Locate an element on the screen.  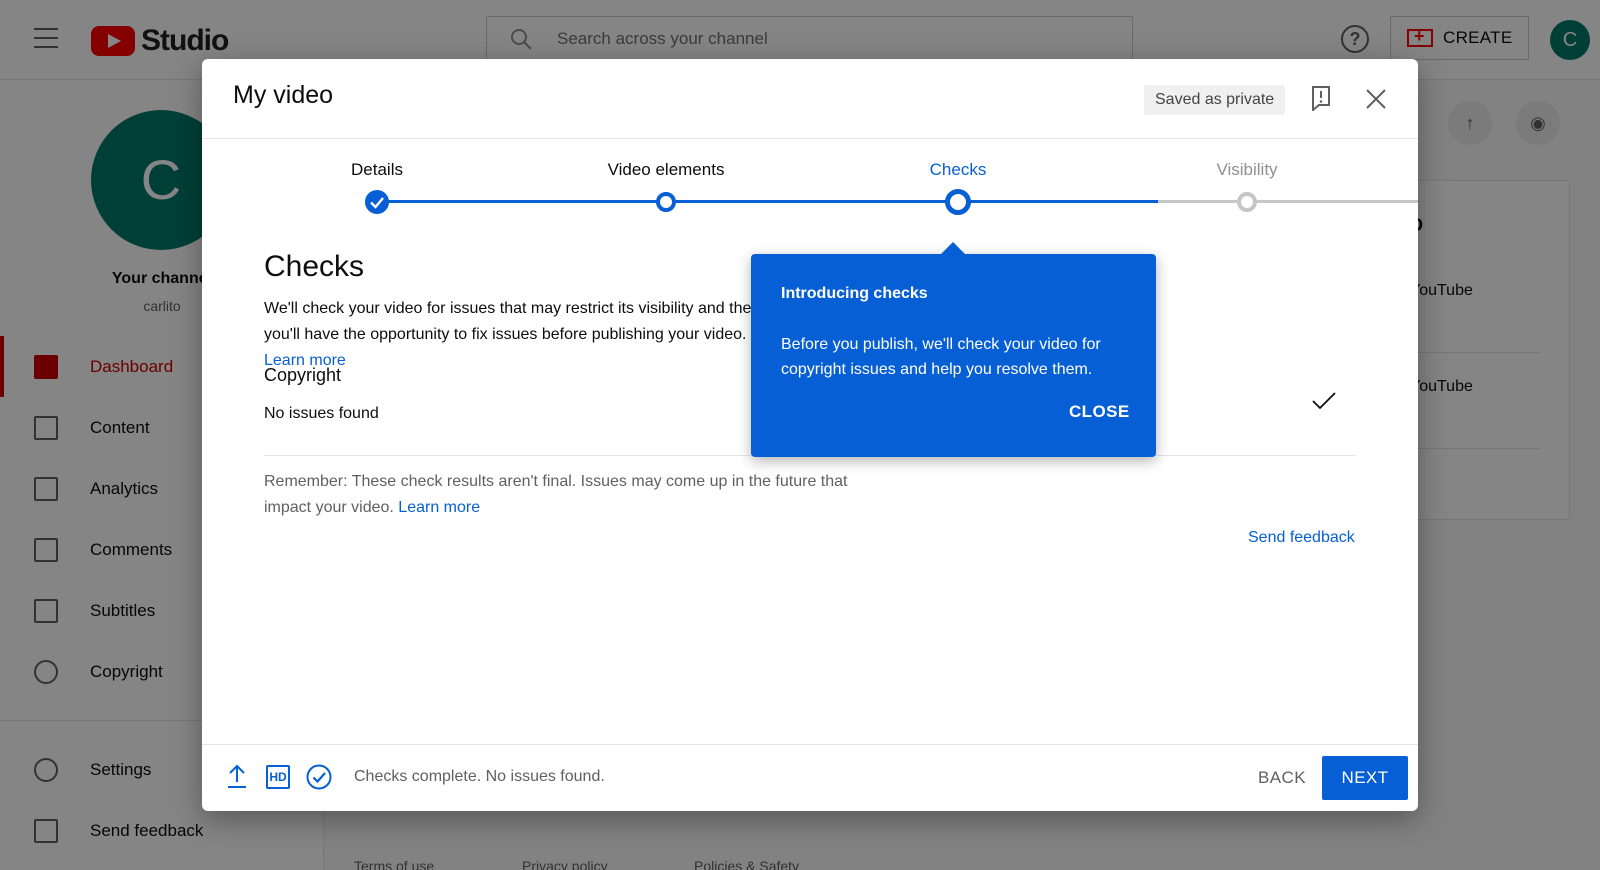
next-button: NEXT is located at coordinates (1365, 778).